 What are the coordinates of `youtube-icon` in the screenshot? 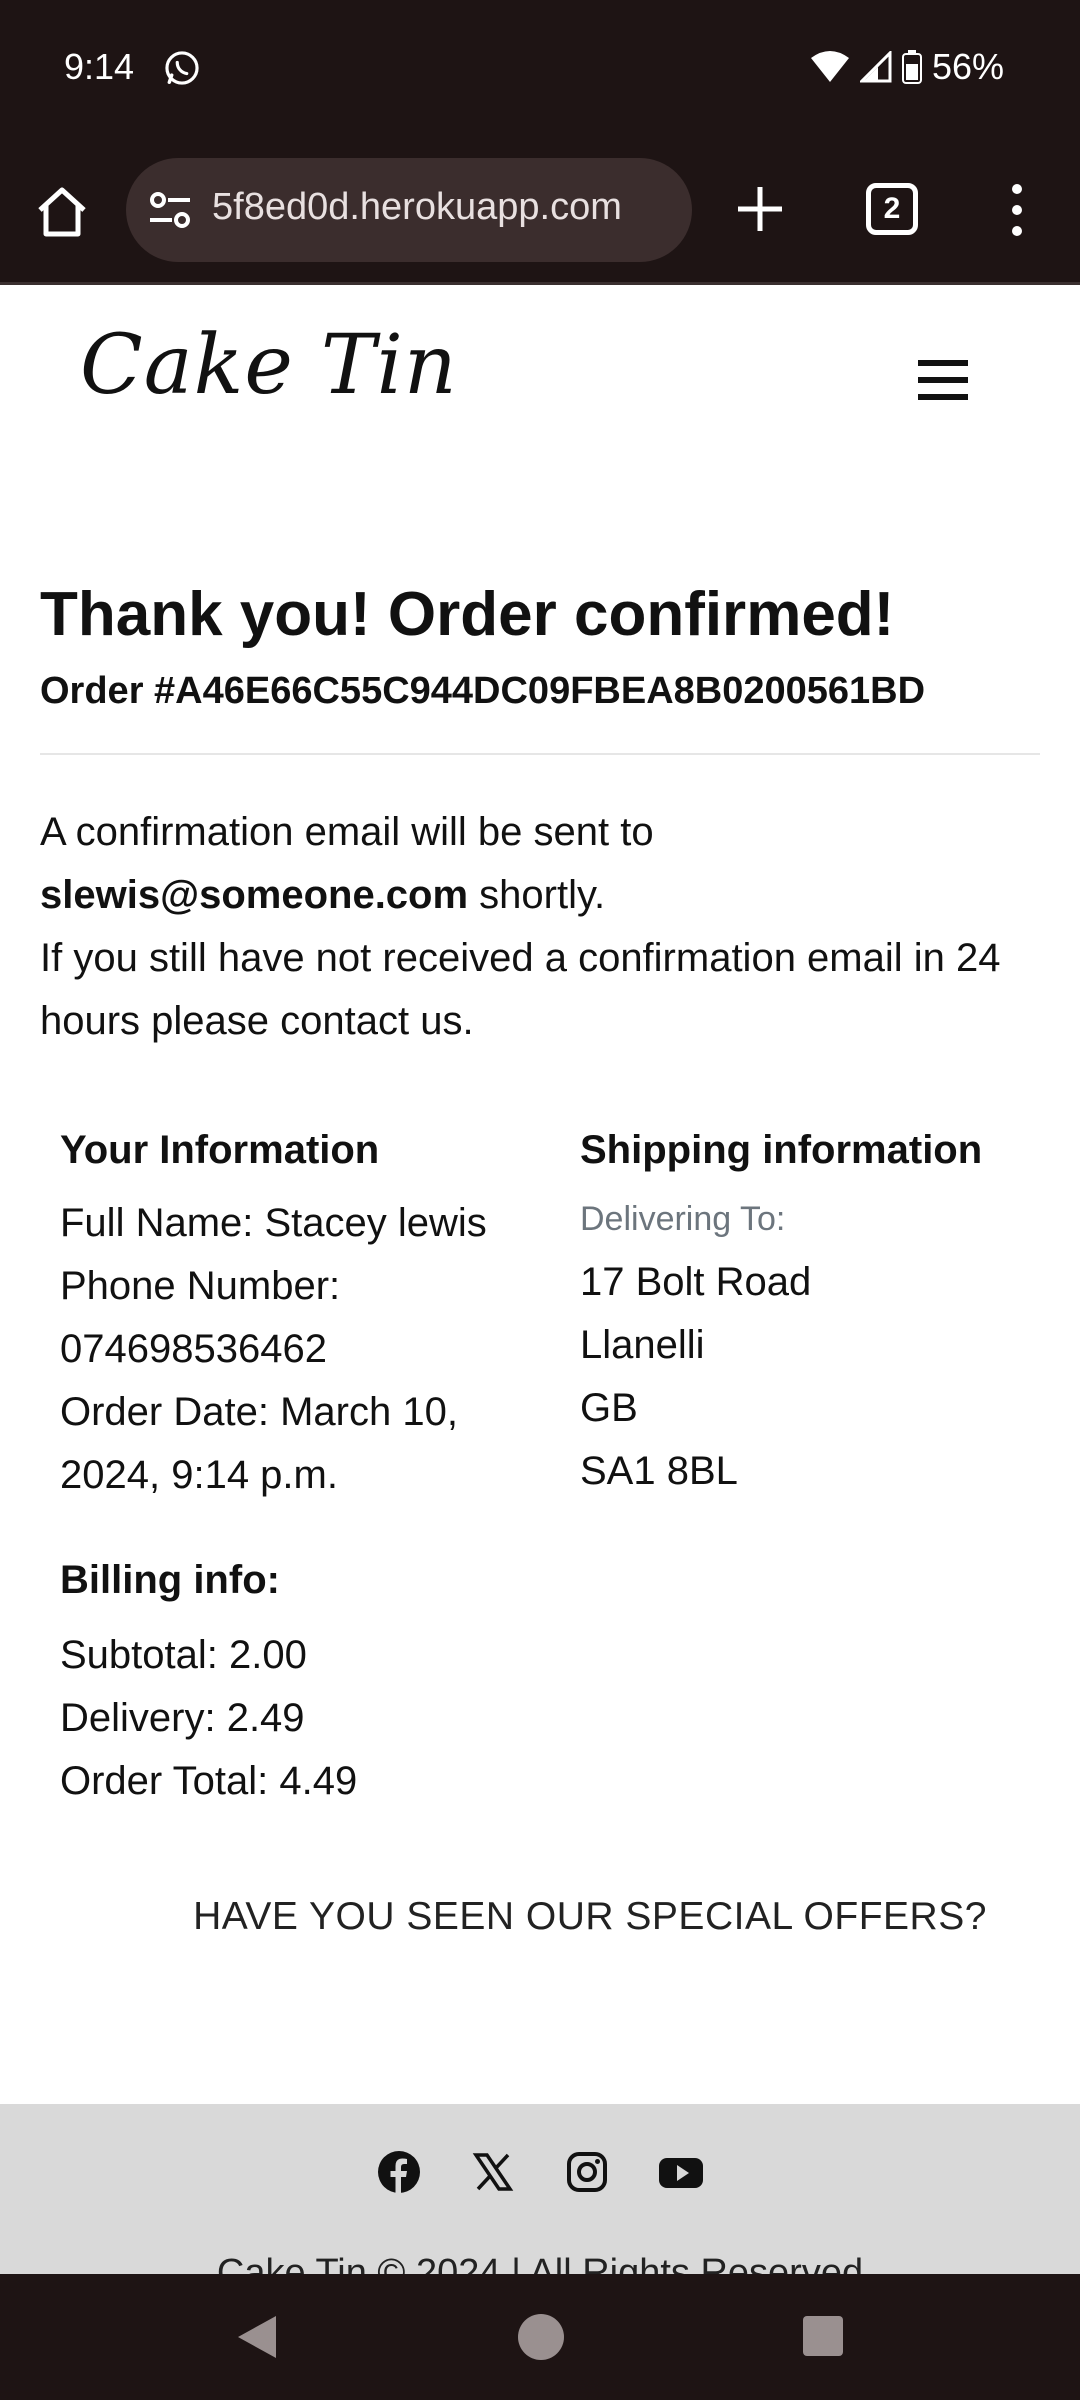 It's located at (681, 2172).